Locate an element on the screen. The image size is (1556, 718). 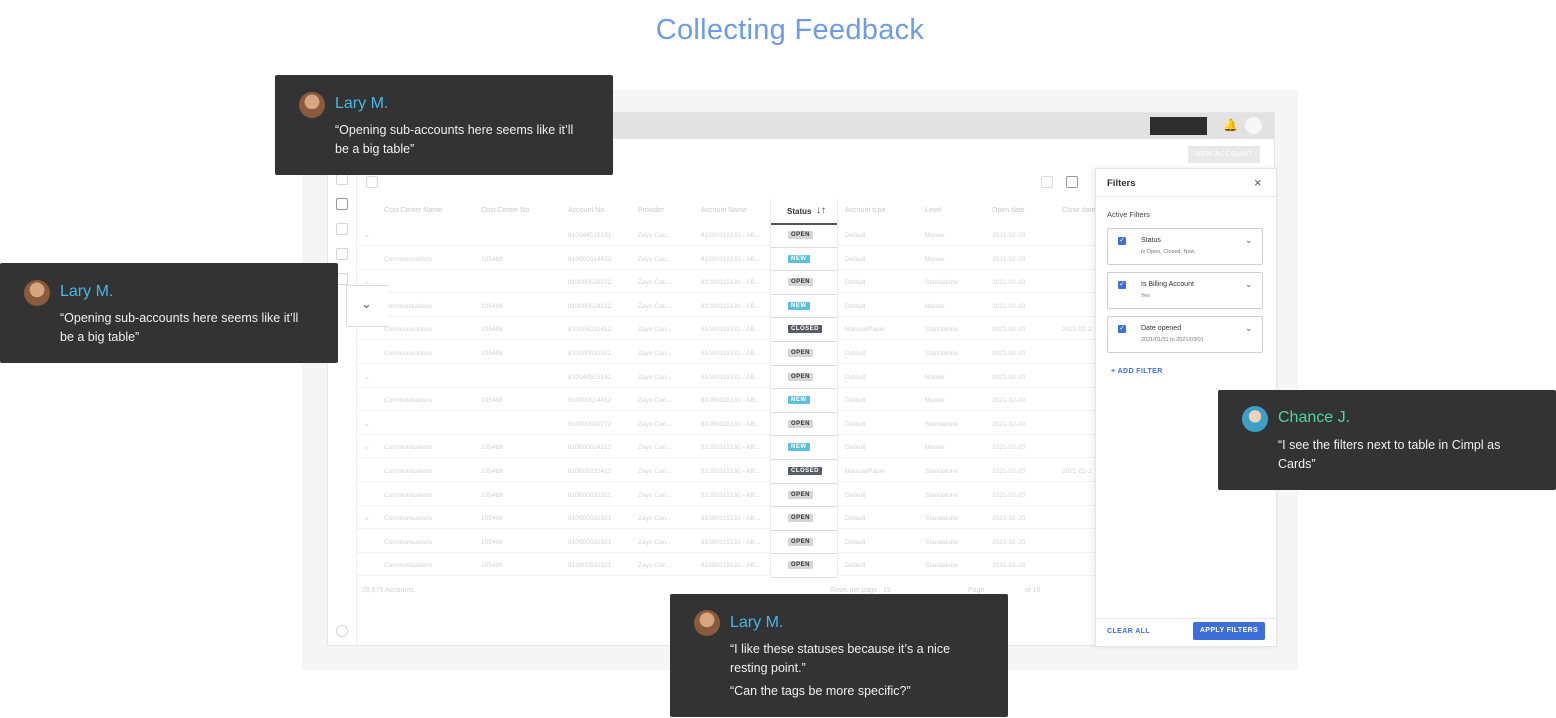
status-cell: OPEN is located at coordinates (804, 377).